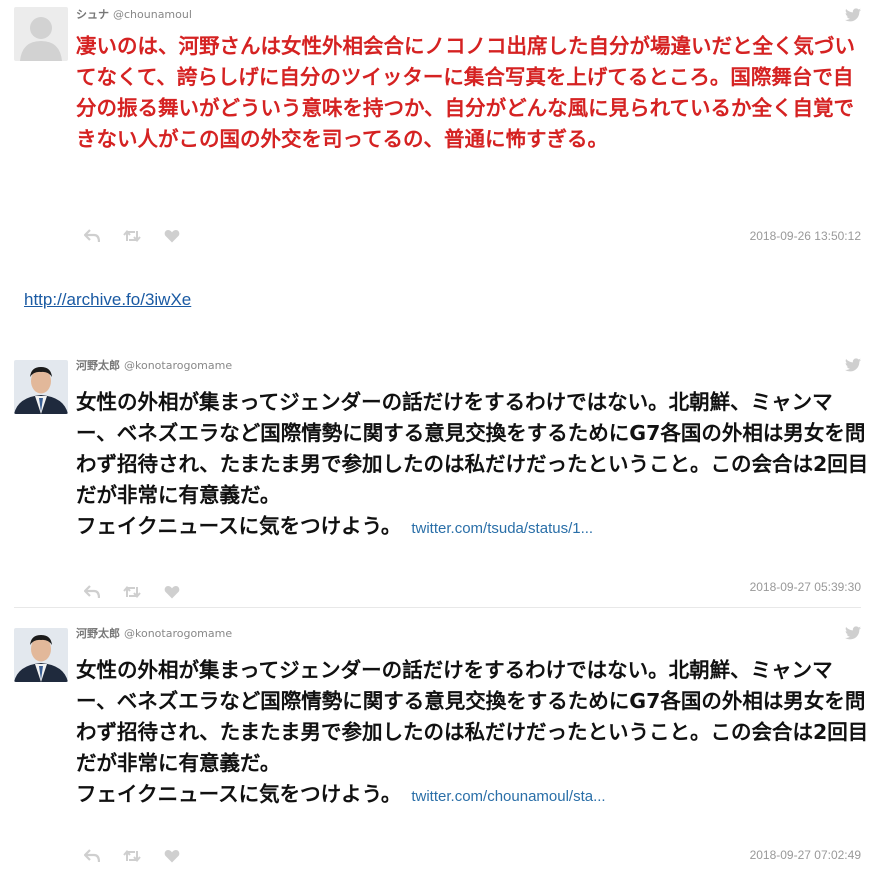 The image size is (875, 875). Describe the element at coordinates (805, 855) in the screenshot. I see `timestamp: 2018-09-27 07:02:49` at that location.